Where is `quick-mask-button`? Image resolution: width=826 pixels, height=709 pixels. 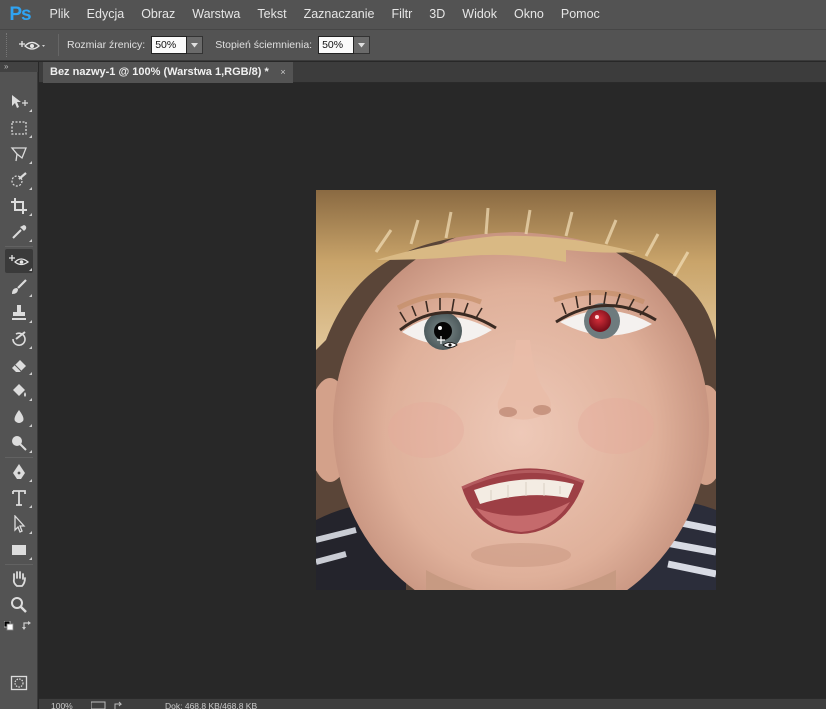 quick-mask-button is located at coordinates (19, 683).